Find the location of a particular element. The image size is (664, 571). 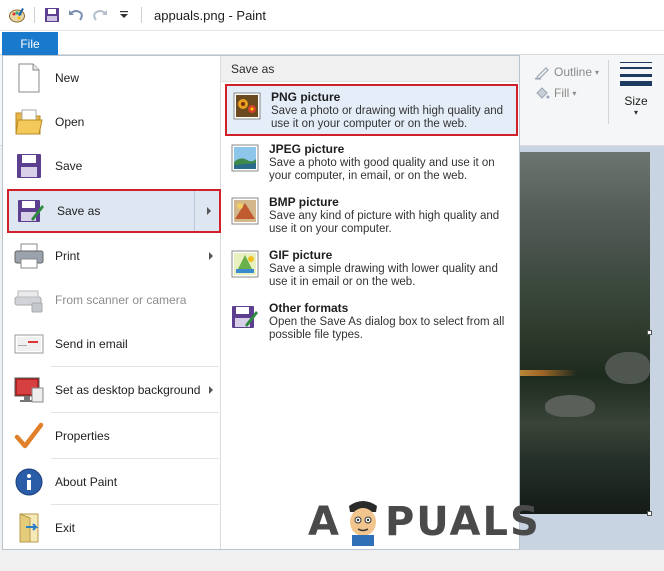

watermark-text-end: PUALS is located at coordinates (462, 522).